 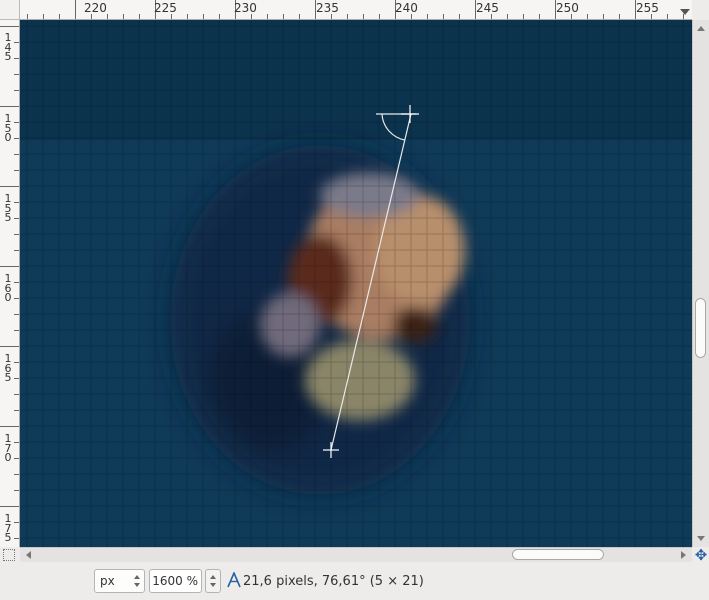 I want to click on ruler-label: 170, so click(x=8, y=448).